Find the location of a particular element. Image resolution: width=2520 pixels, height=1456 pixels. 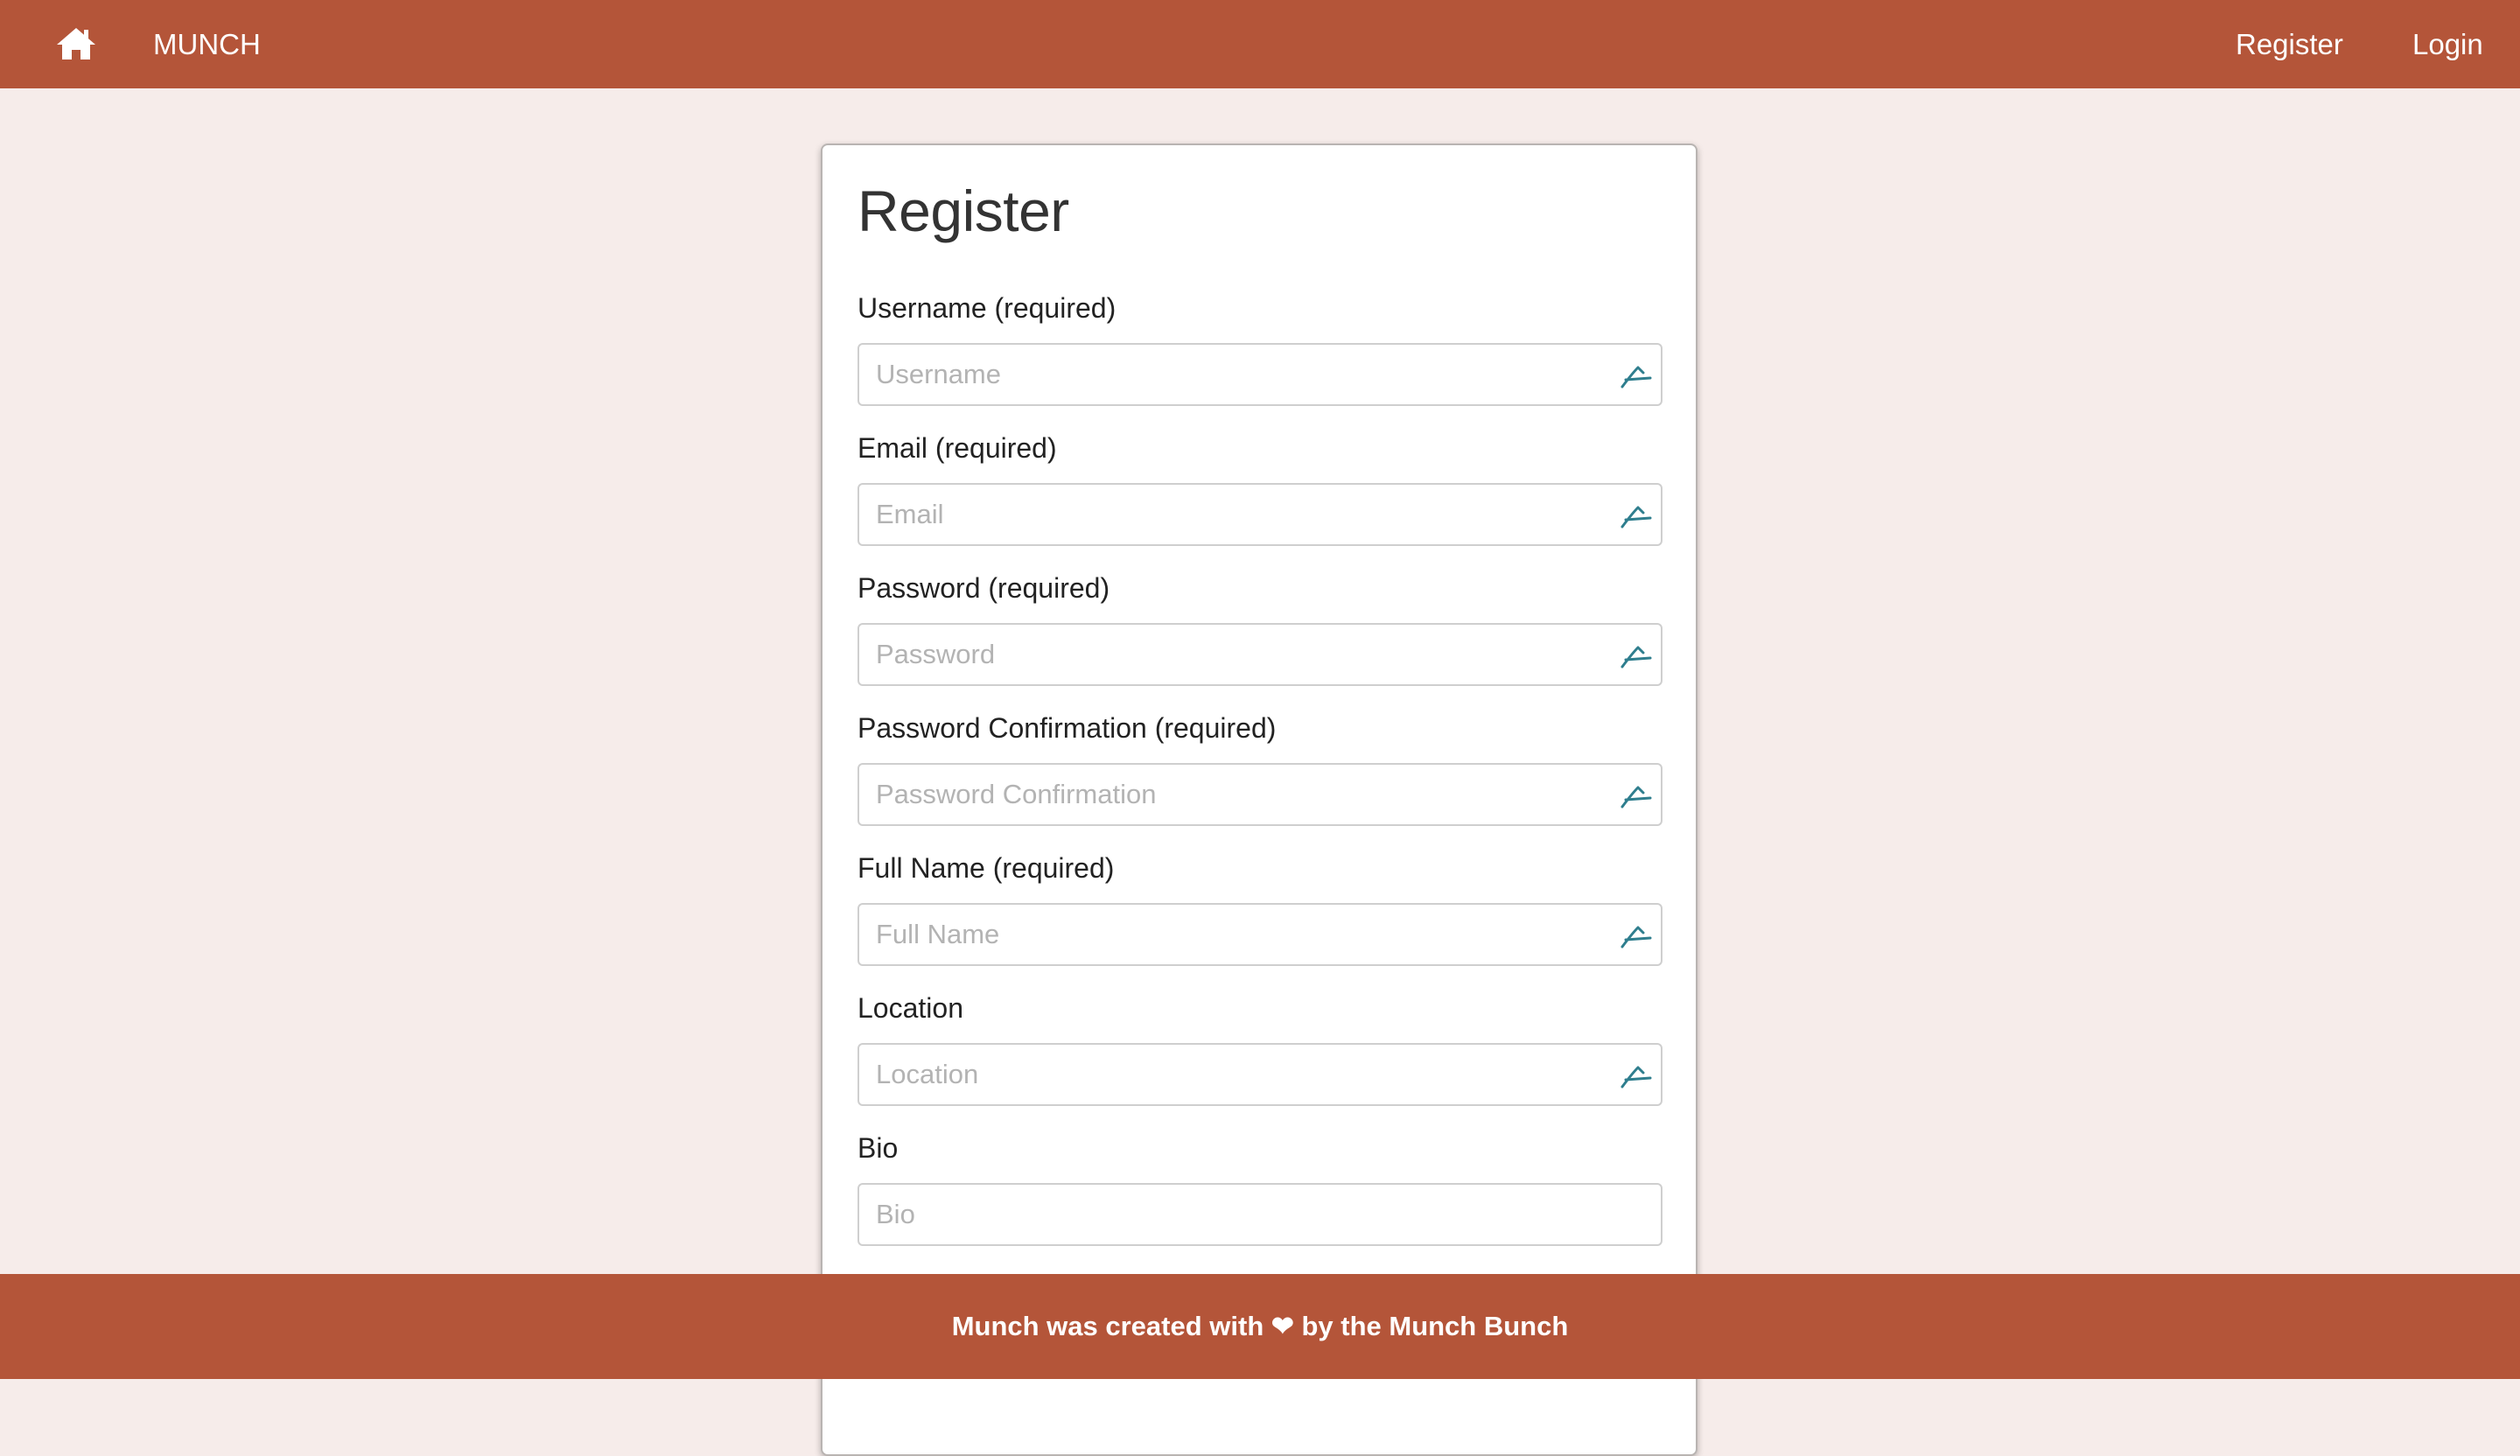

full-name-input is located at coordinates (1260, 934).